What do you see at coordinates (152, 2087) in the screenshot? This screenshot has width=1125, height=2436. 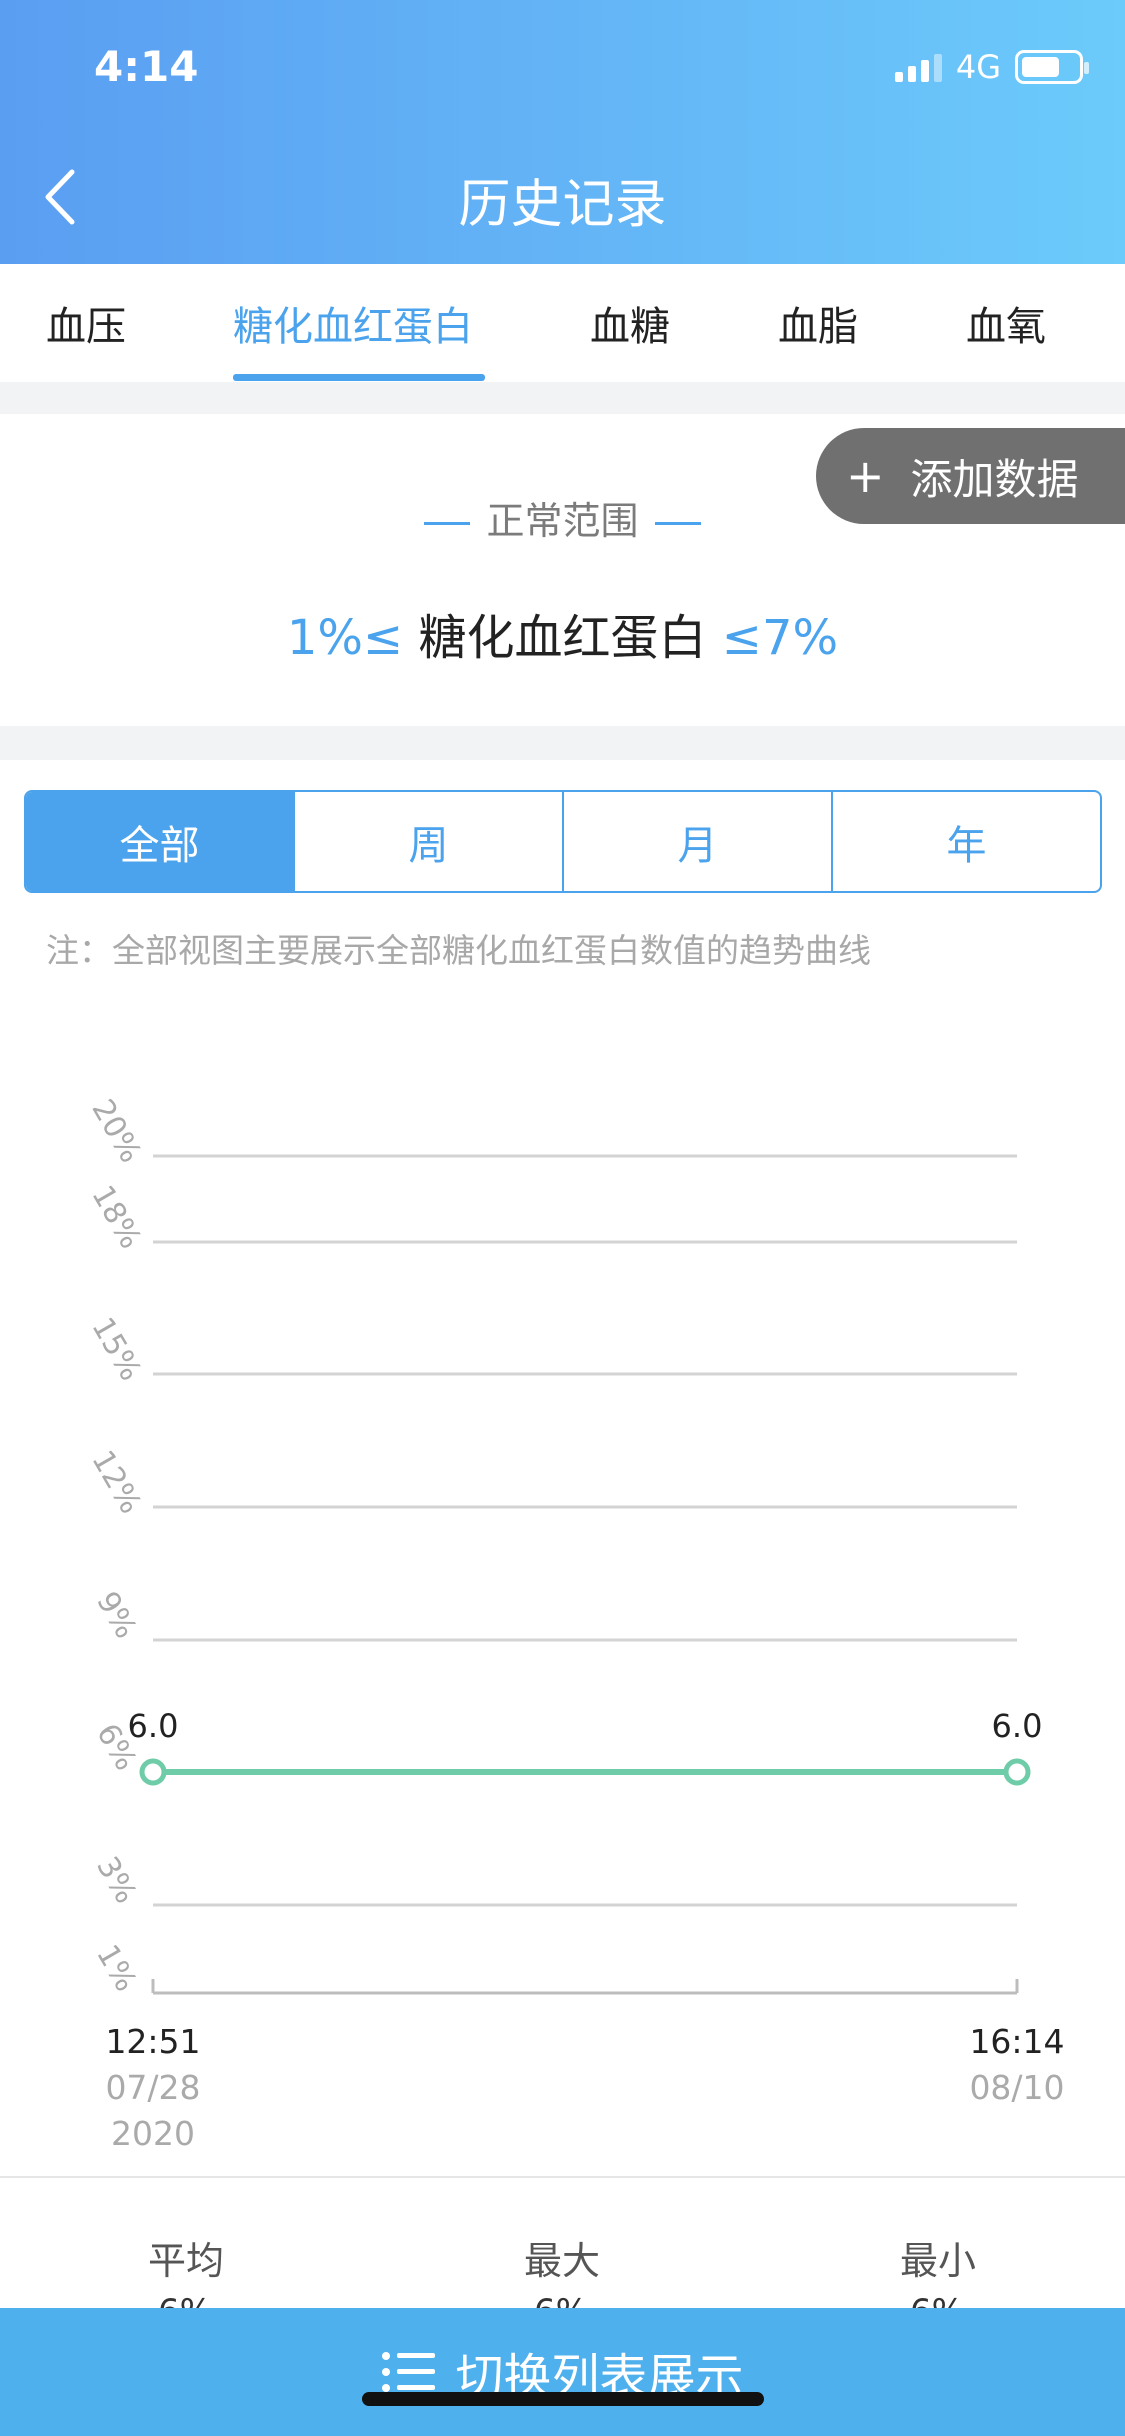 I see `x-date-label: 07/28` at bounding box center [152, 2087].